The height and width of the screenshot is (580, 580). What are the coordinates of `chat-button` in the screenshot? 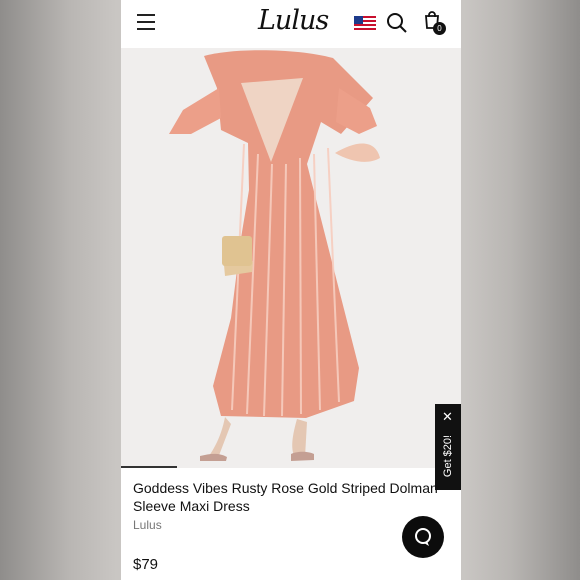 It's located at (423, 537).